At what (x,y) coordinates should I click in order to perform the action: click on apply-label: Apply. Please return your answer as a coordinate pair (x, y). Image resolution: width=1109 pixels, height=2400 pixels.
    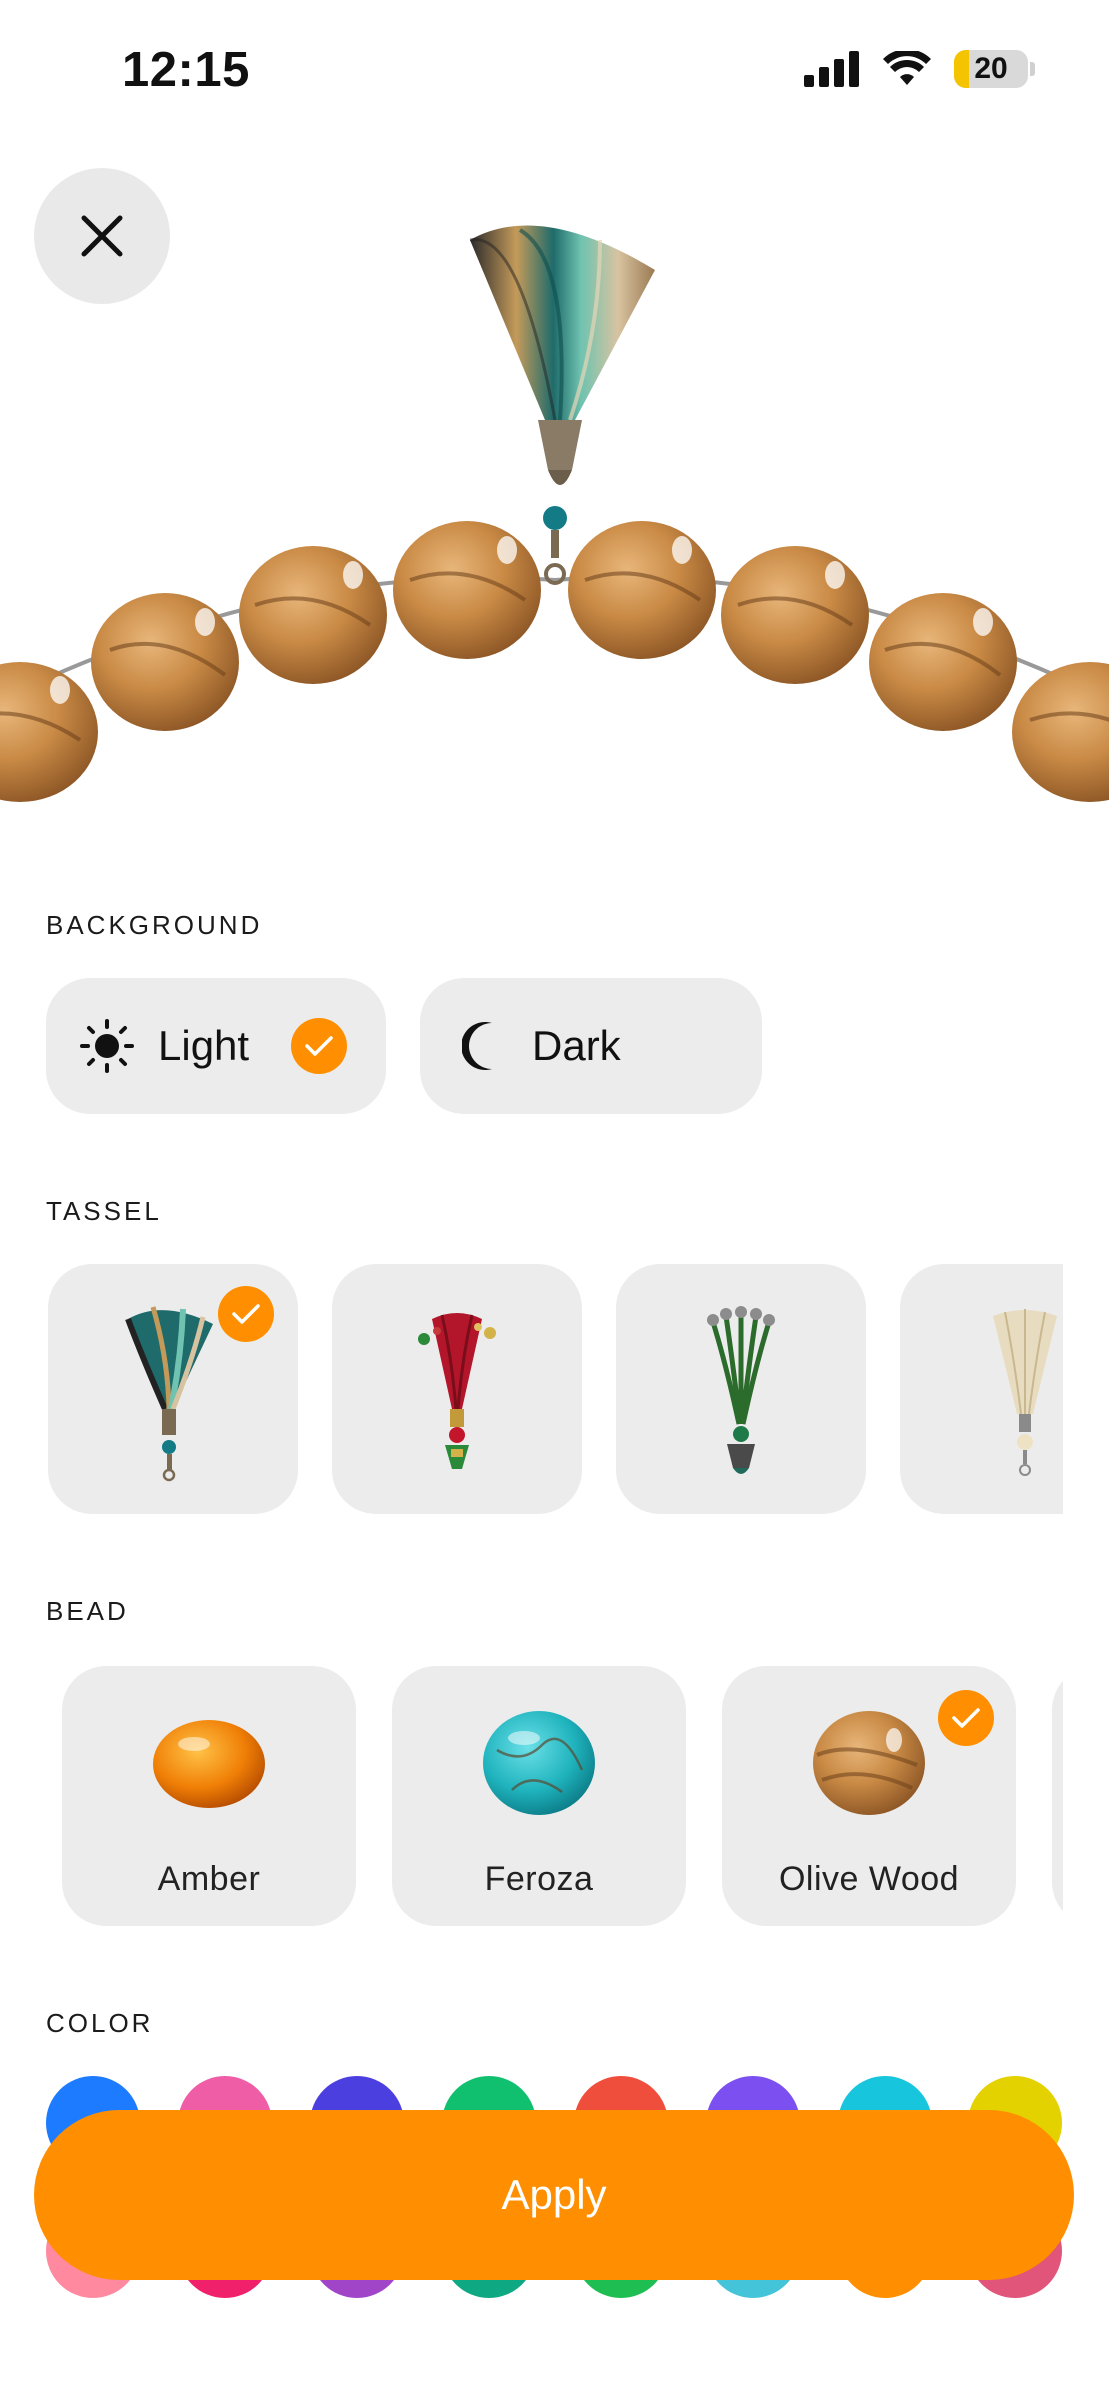
    Looking at the image, I should click on (554, 2194).